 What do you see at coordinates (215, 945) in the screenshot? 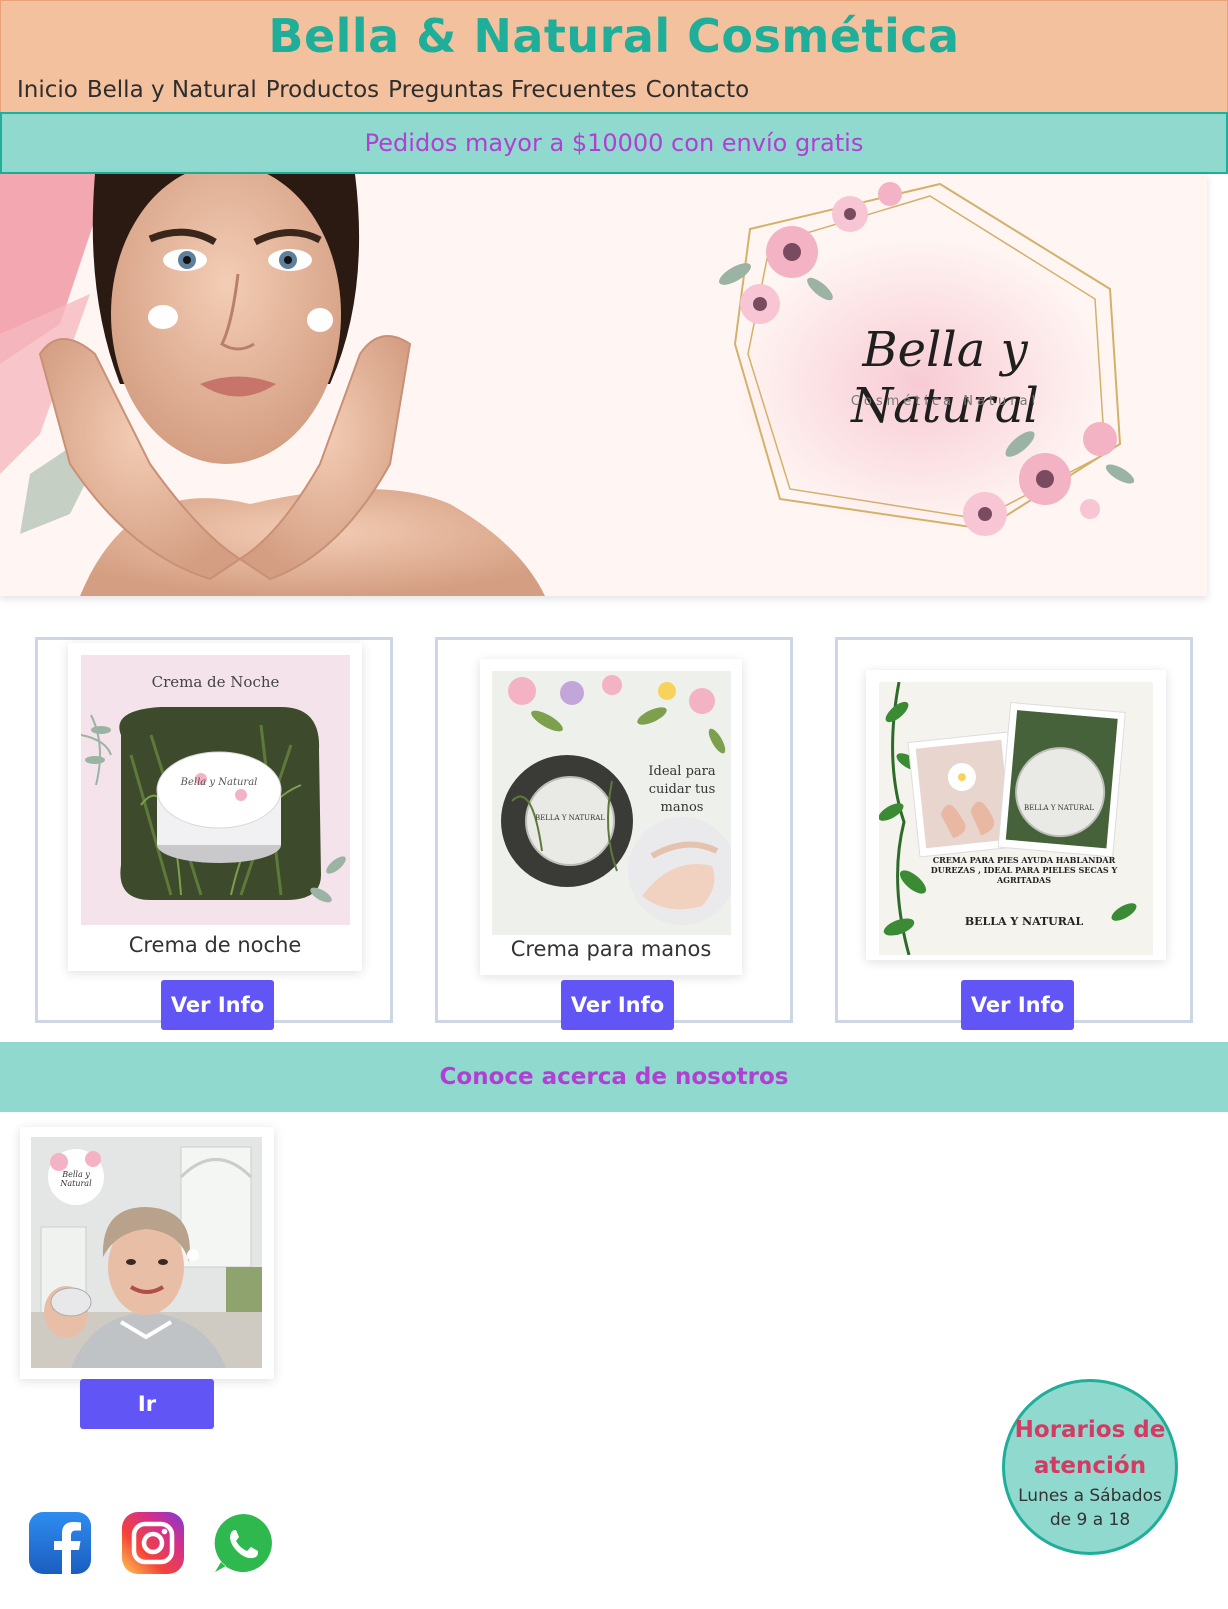
I see `product-title: Crema de noche` at bounding box center [215, 945].